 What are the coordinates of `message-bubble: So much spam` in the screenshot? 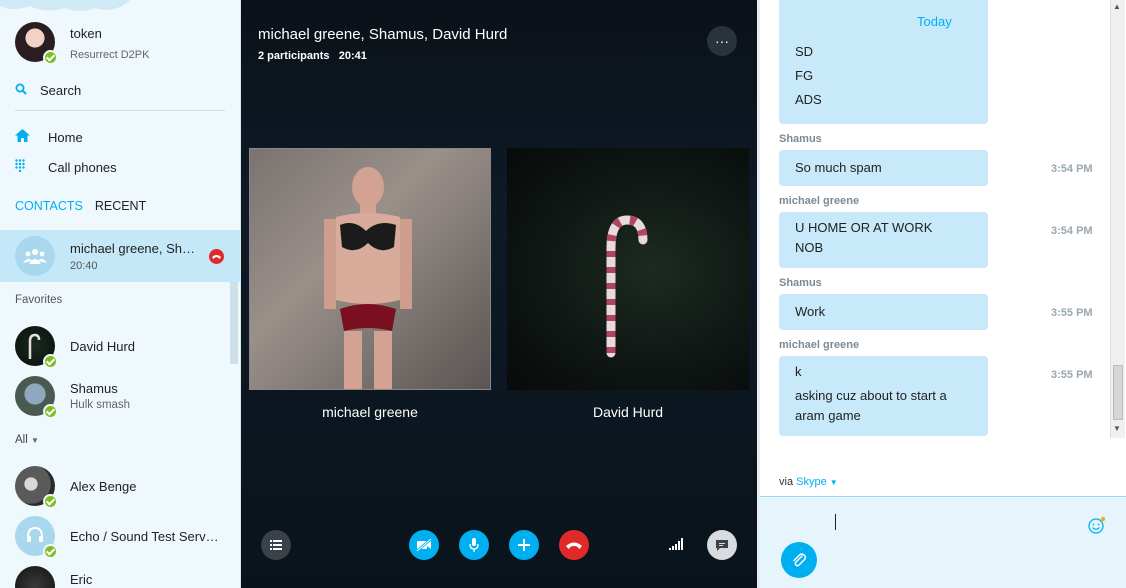 It's located at (883, 168).